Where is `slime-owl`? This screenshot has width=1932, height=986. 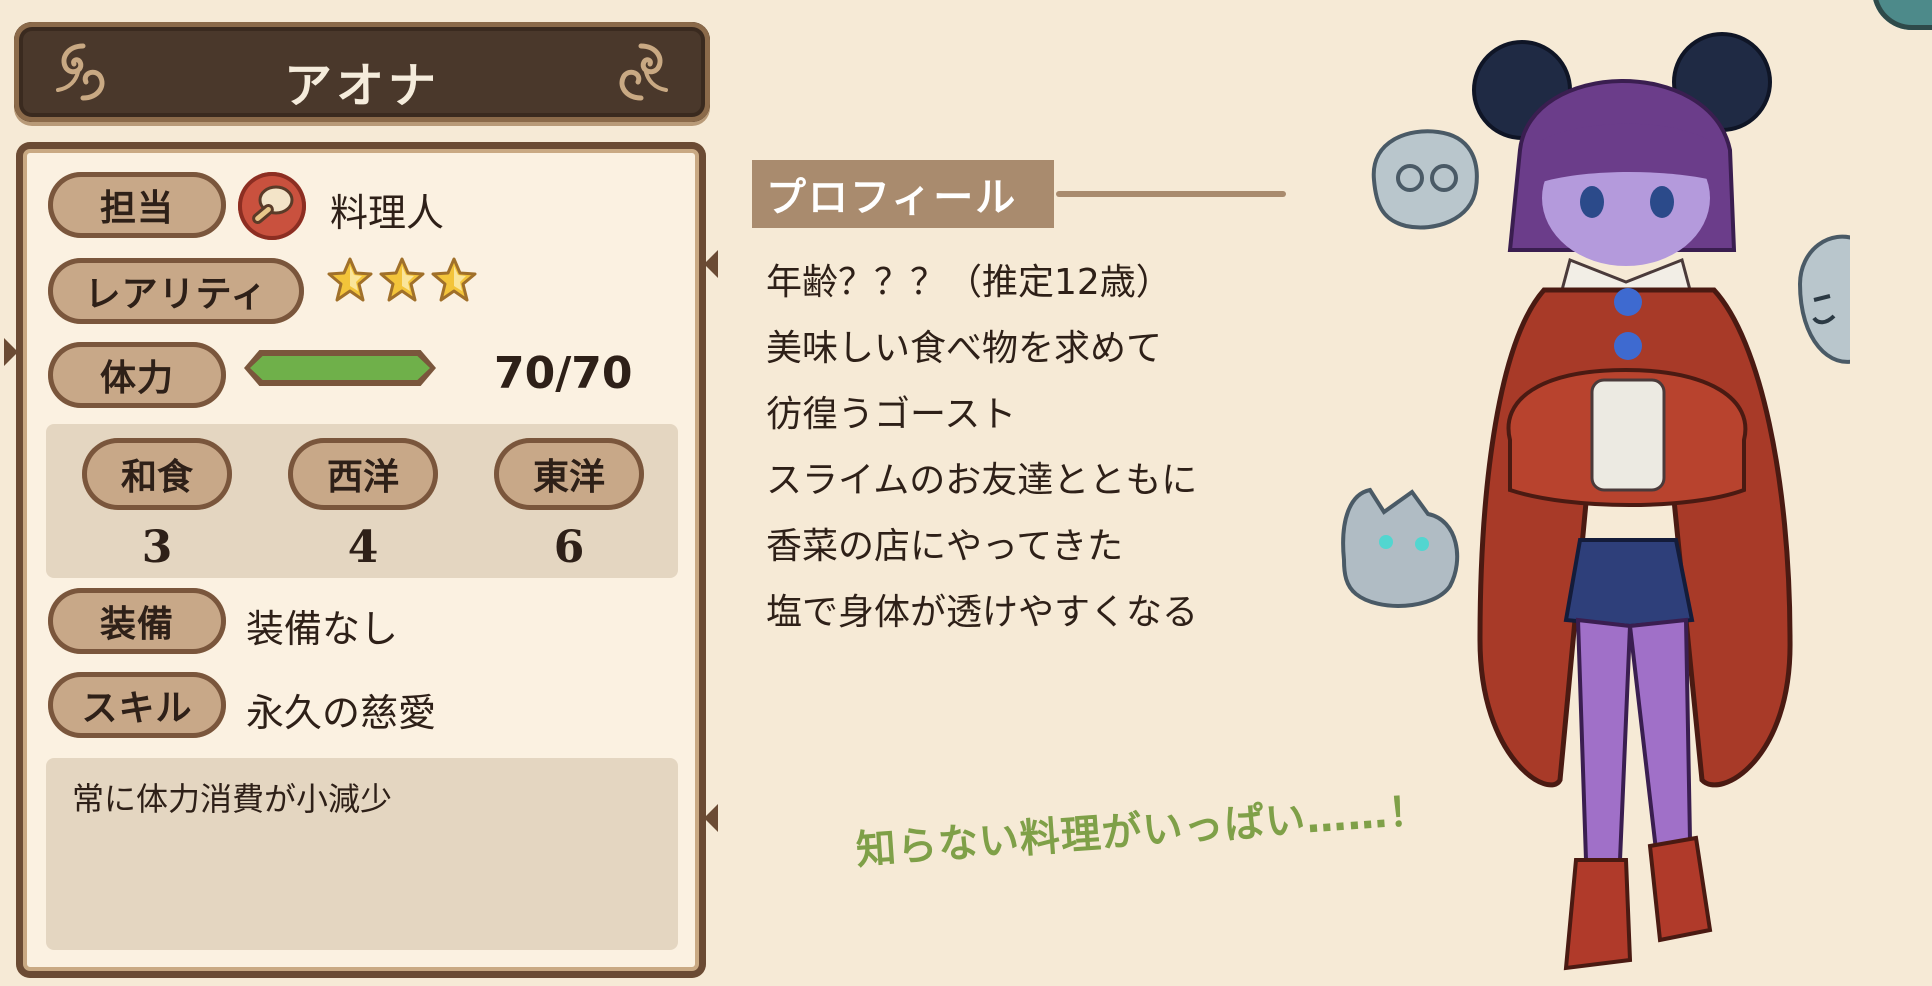 slime-owl is located at coordinates (1425, 179).